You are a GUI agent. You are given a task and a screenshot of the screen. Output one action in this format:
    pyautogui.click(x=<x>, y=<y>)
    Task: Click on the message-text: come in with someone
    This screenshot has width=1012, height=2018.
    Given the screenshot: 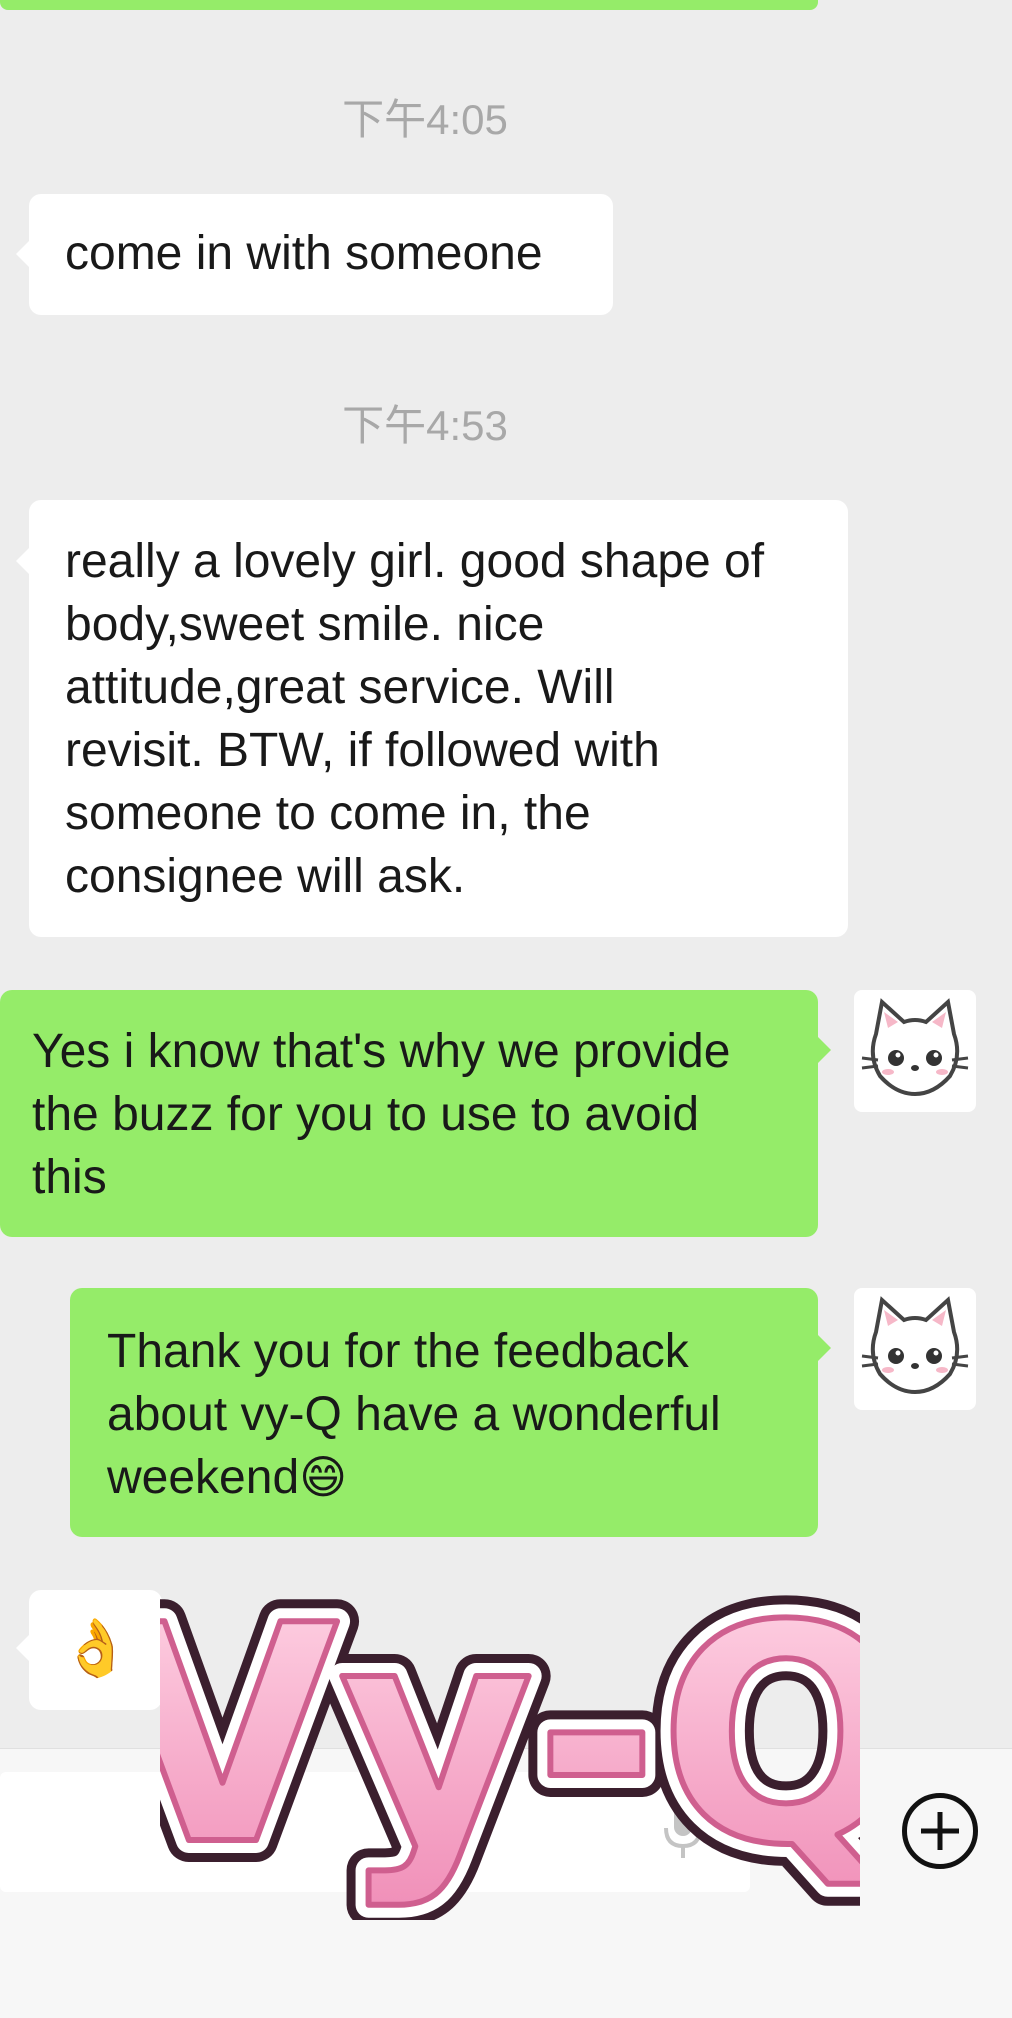 What is the action you would take?
    pyautogui.click(x=304, y=253)
    